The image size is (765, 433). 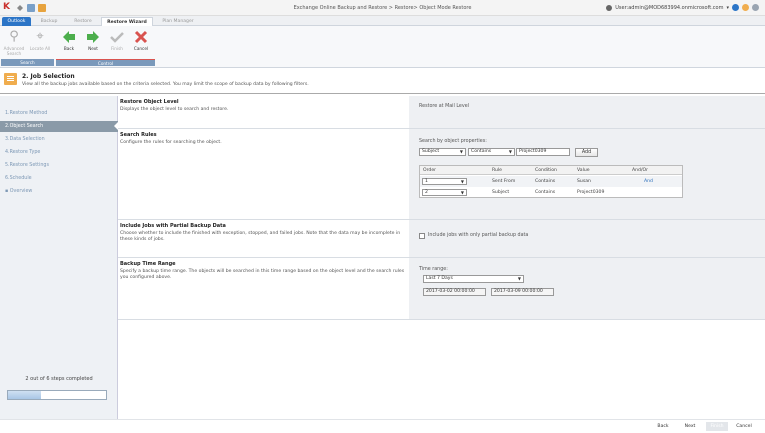 What do you see at coordinates (453, 141) in the screenshot?
I see `search-by-props-label: Search by object properties:` at bounding box center [453, 141].